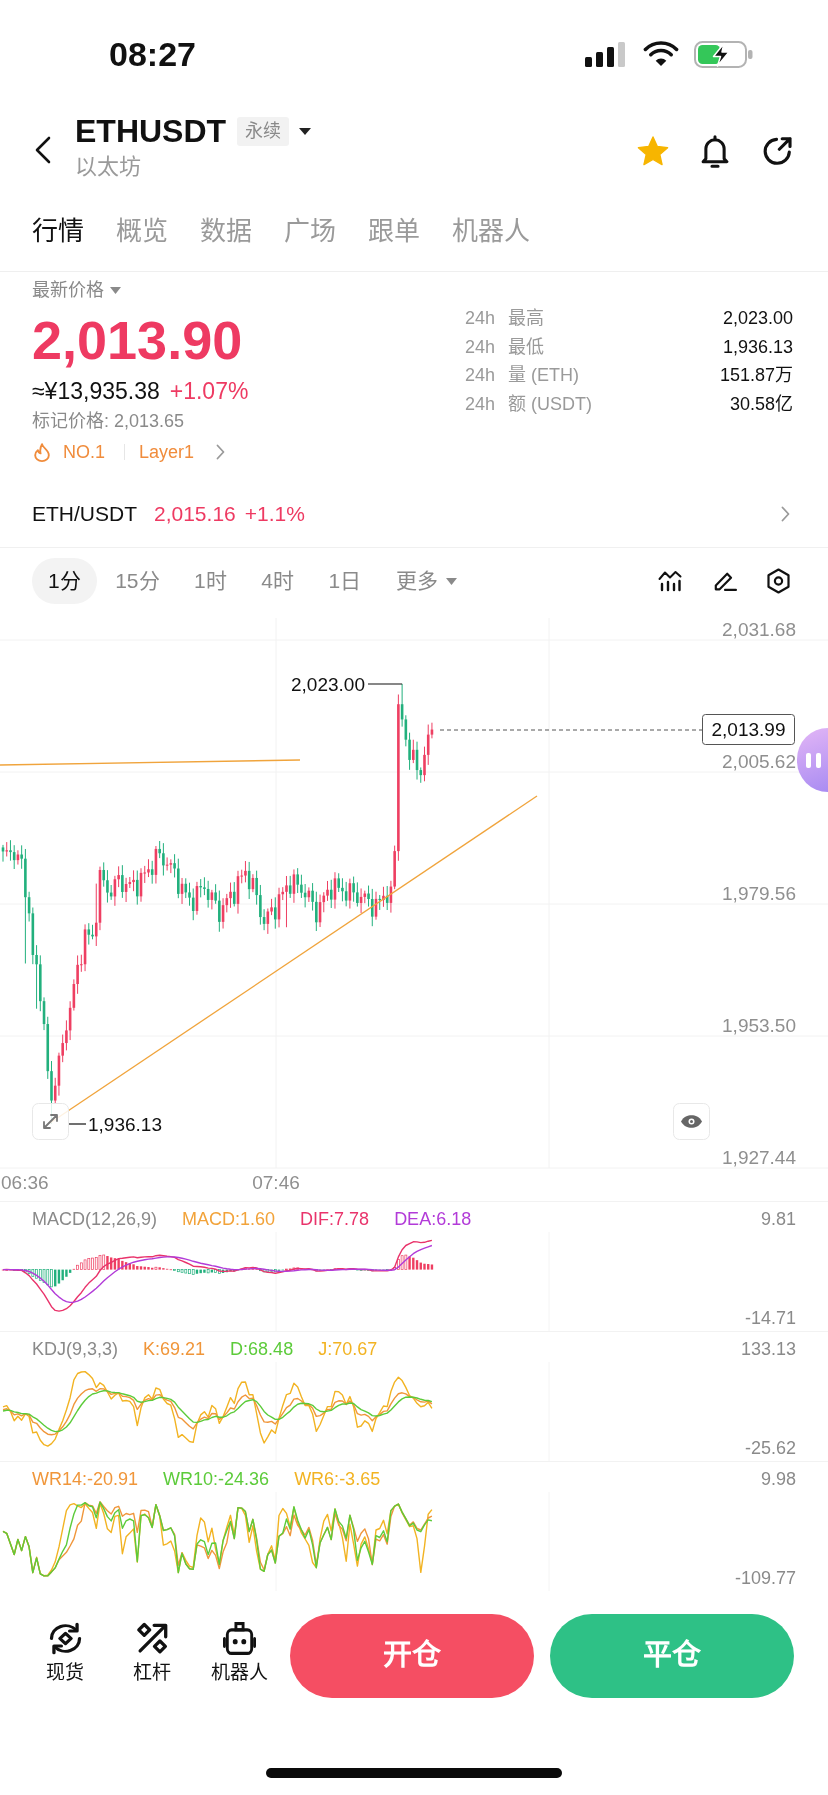  I want to click on last-price: 2,013.90, so click(137, 340).